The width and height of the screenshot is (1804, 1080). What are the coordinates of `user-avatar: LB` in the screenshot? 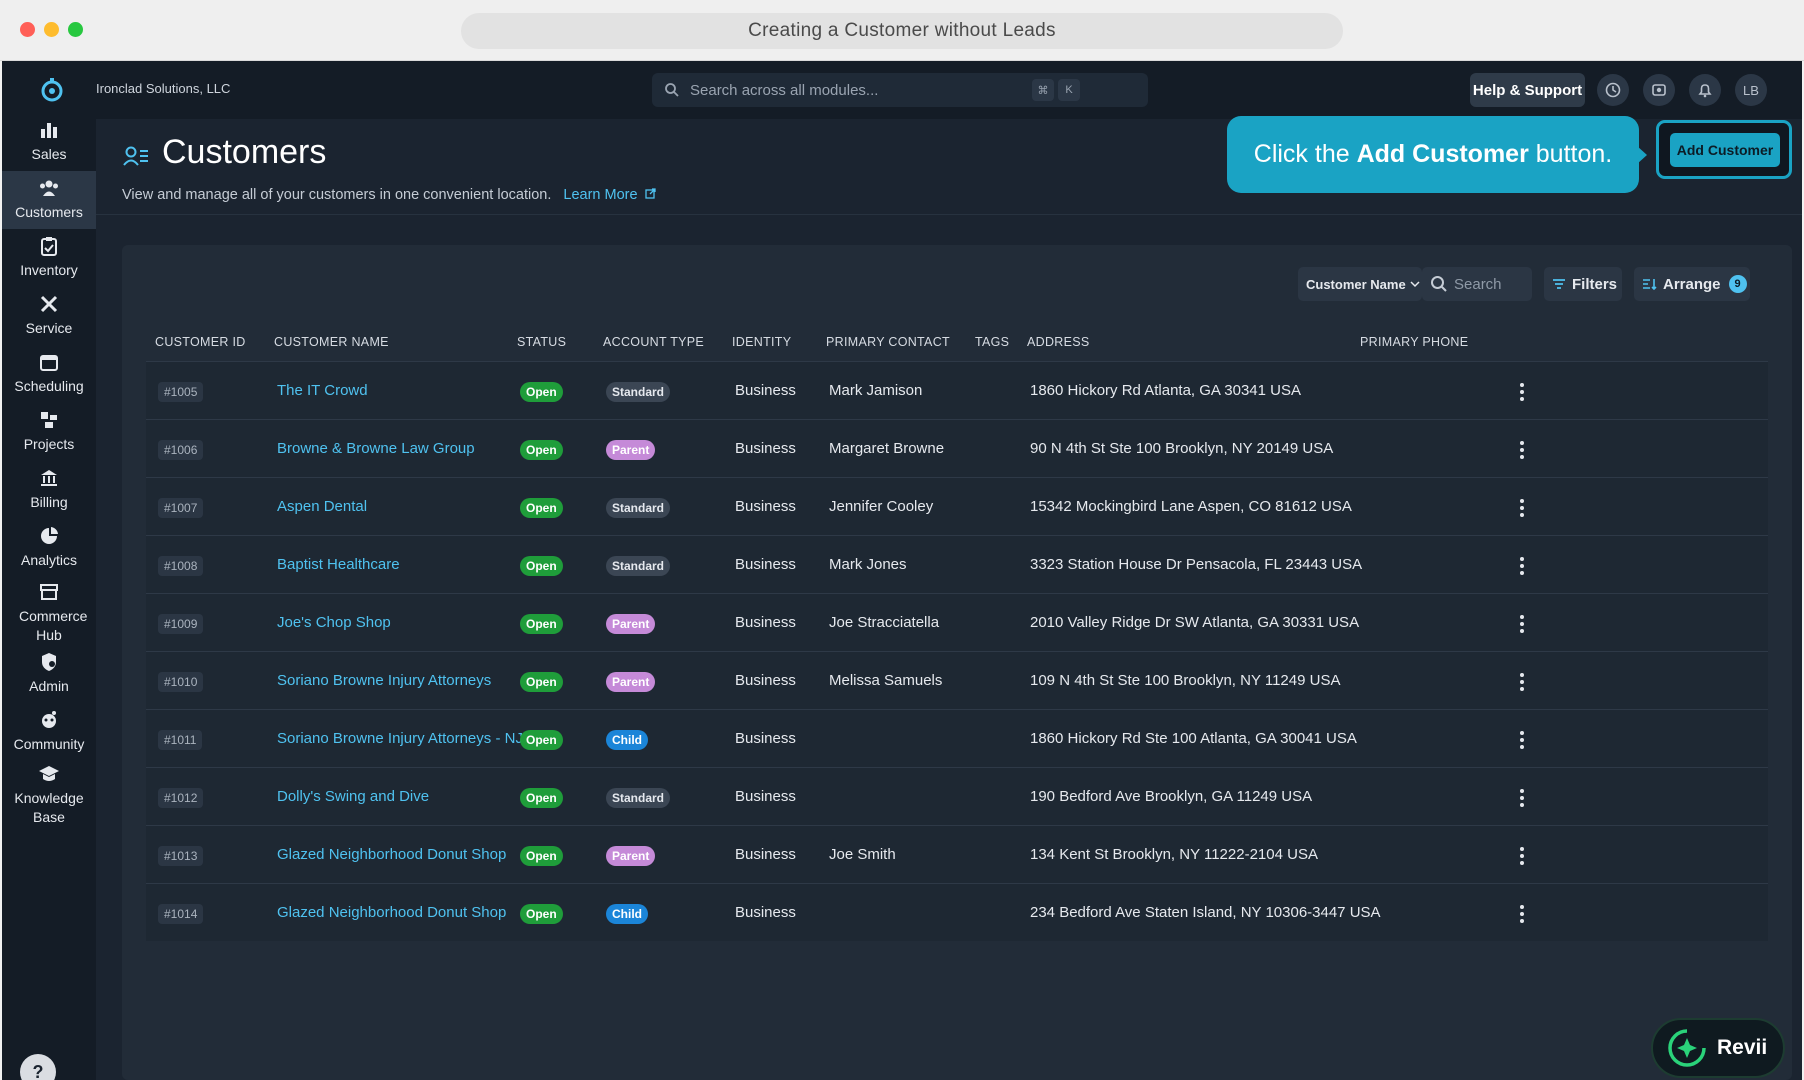 It's located at (1751, 90).